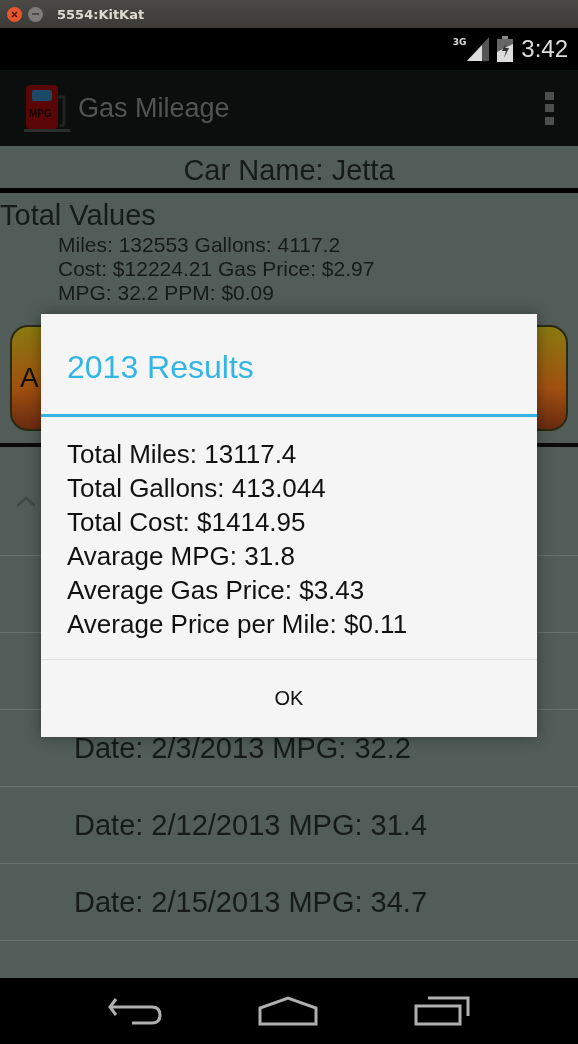 This screenshot has width=578, height=1044. I want to click on result-line: Total Cost: $1414.95, so click(187, 522).